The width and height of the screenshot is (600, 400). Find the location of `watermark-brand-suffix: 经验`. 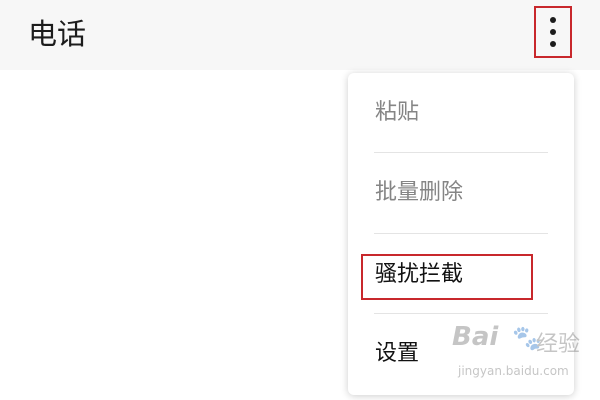

watermark-brand-suffix: 经验 is located at coordinates (558, 344).